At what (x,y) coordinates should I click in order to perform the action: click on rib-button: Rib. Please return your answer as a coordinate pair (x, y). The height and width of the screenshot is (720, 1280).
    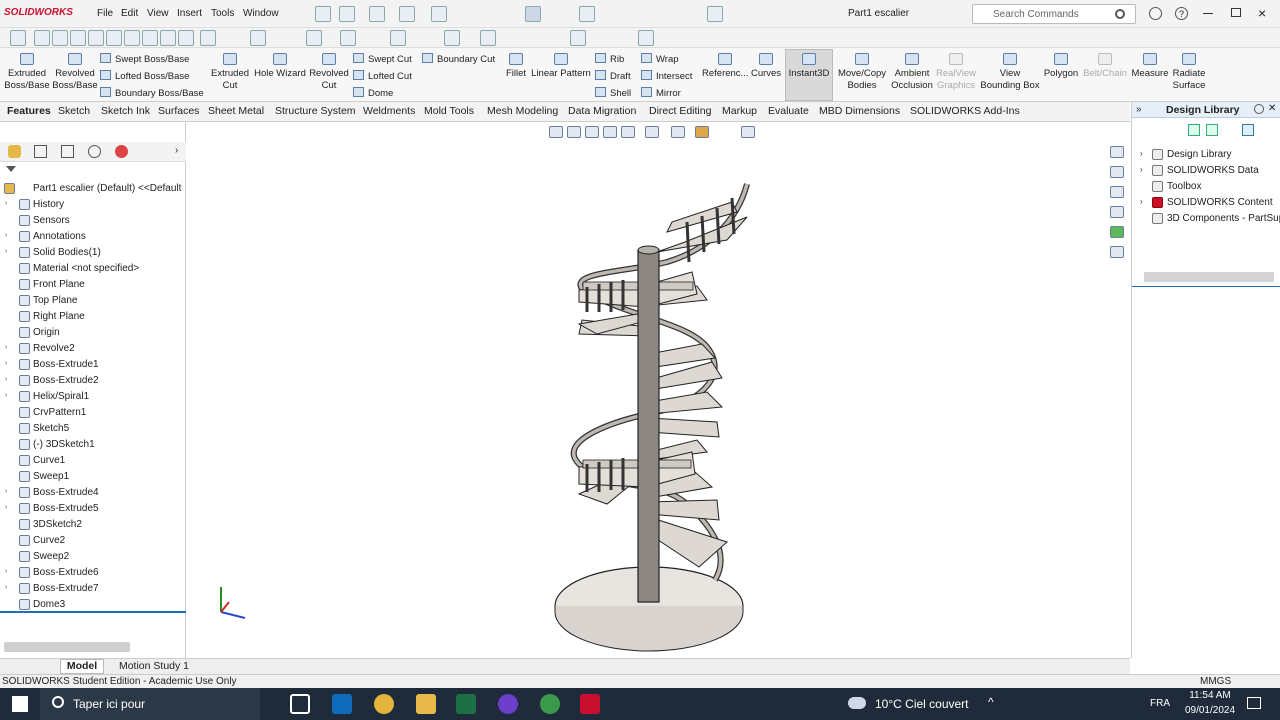
    Looking at the image, I should click on (609, 59).